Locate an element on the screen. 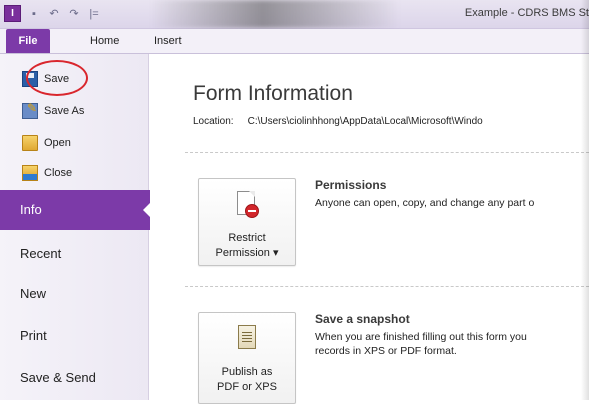 Image resolution: width=589 pixels, height=404 pixels. publish-pdf-button: Publish as PDF or XPS is located at coordinates (247, 358).